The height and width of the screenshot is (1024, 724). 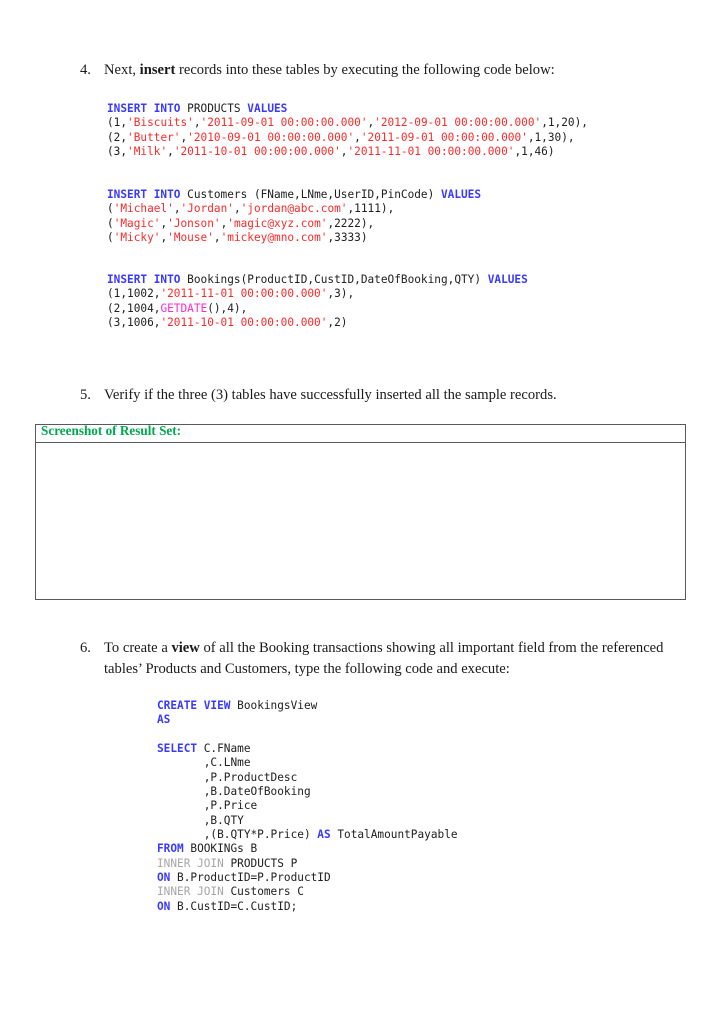 What do you see at coordinates (117, 152) in the screenshot?
I see `code-token: (3,` at bounding box center [117, 152].